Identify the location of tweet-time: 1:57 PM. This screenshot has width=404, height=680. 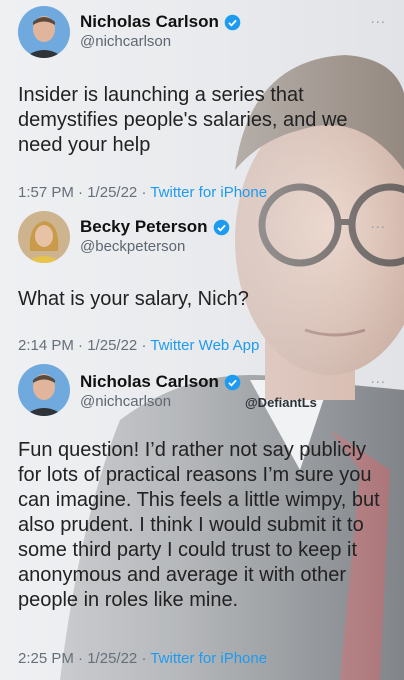
(46, 192).